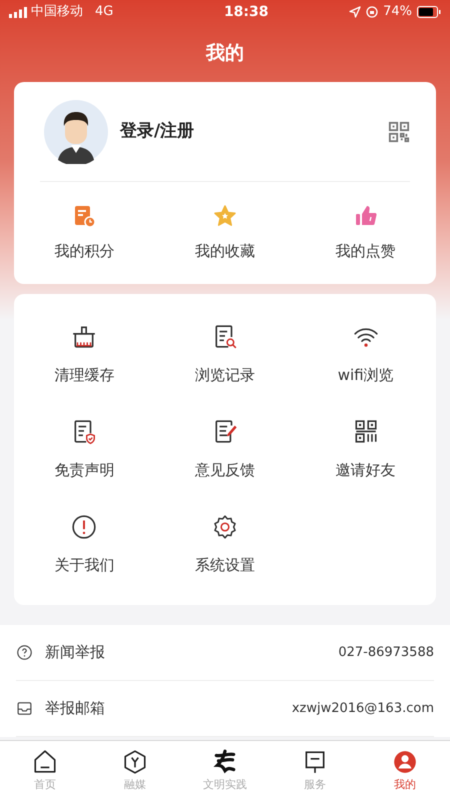 The width and height of the screenshot is (450, 800). I want to click on tool-item: 意见反馈, so click(225, 450).